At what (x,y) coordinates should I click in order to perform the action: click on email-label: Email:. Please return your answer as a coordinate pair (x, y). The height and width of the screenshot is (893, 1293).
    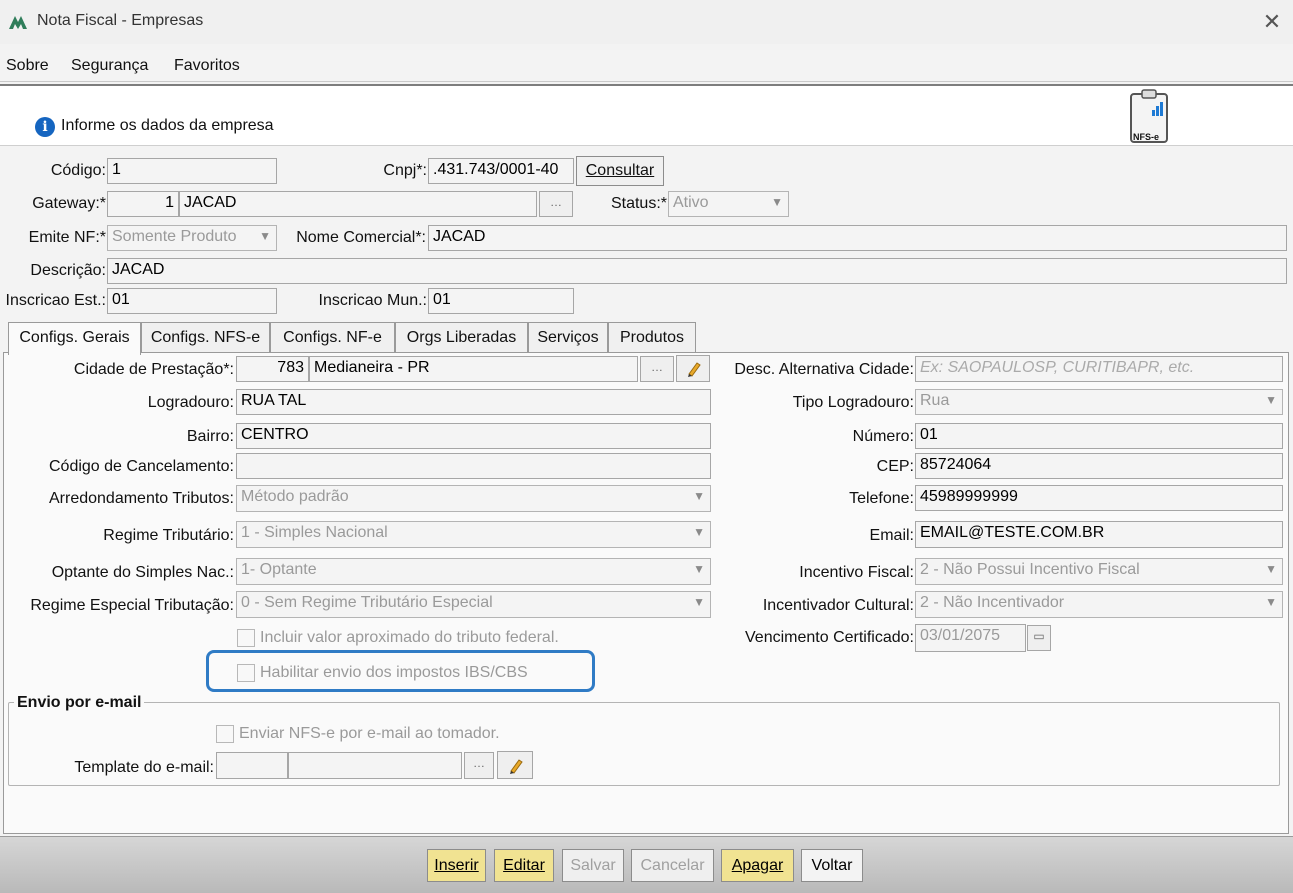
    Looking at the image, I should click on (891, 535).